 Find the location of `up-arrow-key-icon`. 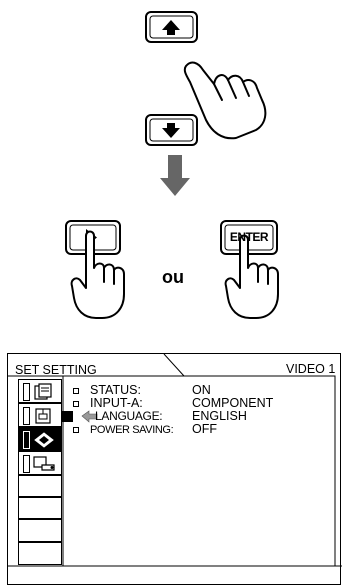

up-arrow-key-icon is located at coordinates (171, 27).